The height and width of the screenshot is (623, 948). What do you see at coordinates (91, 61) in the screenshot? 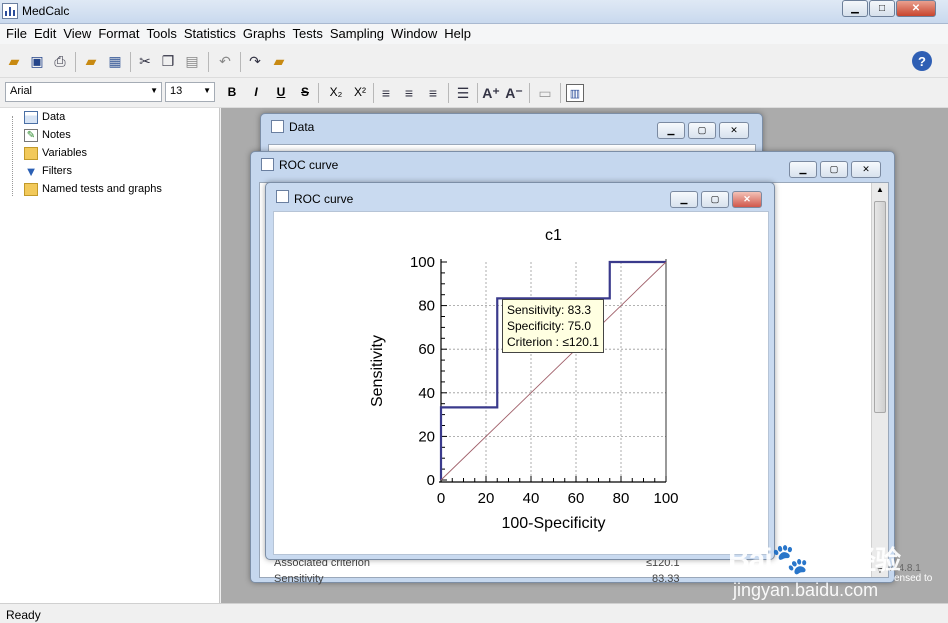
I see `open-data-icon: ▰` at bounding box center [91, 61].